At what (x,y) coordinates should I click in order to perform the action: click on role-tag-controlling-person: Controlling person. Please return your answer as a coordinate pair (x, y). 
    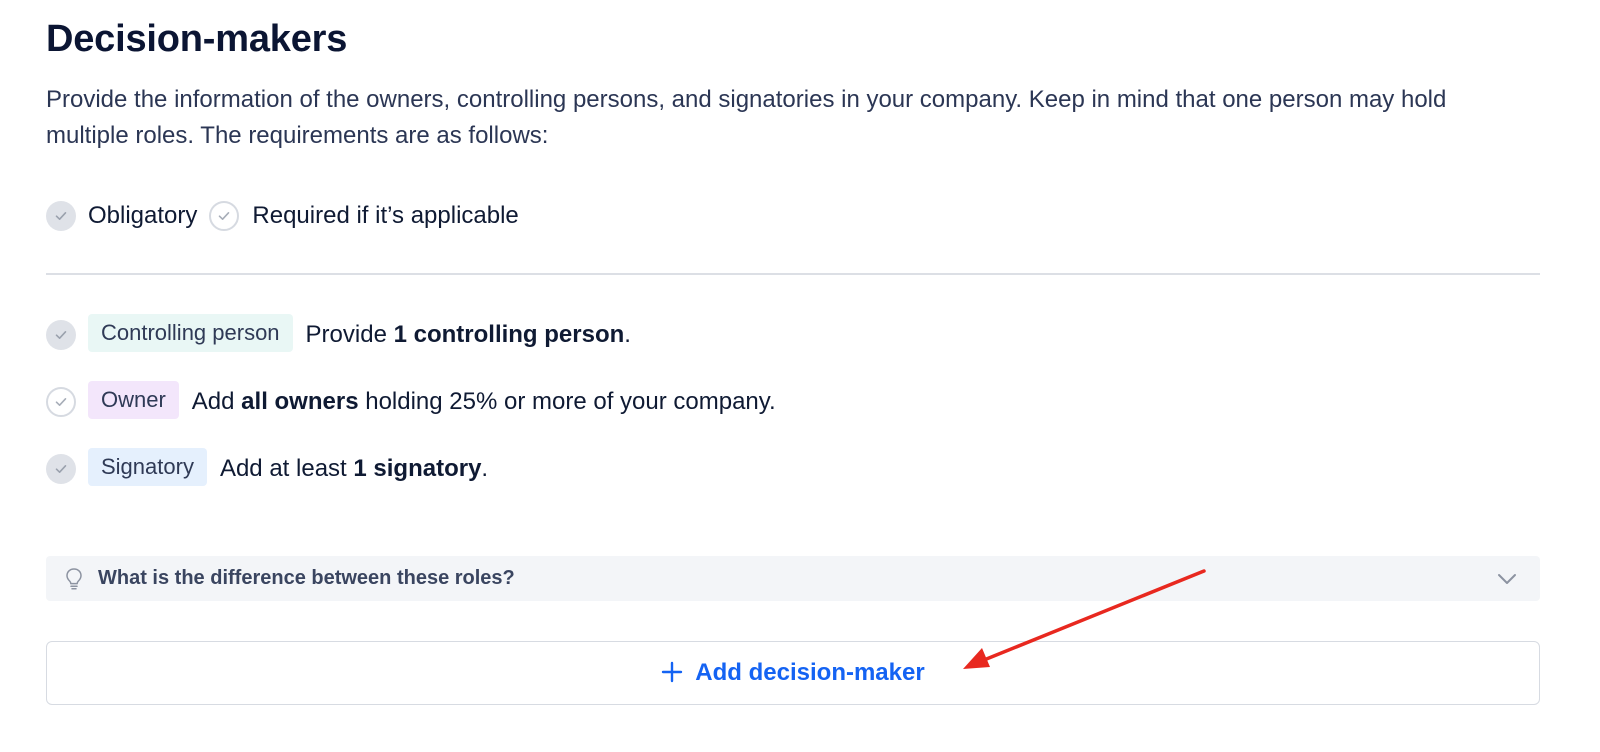
    Looking at the image, I should click on (190, 333).